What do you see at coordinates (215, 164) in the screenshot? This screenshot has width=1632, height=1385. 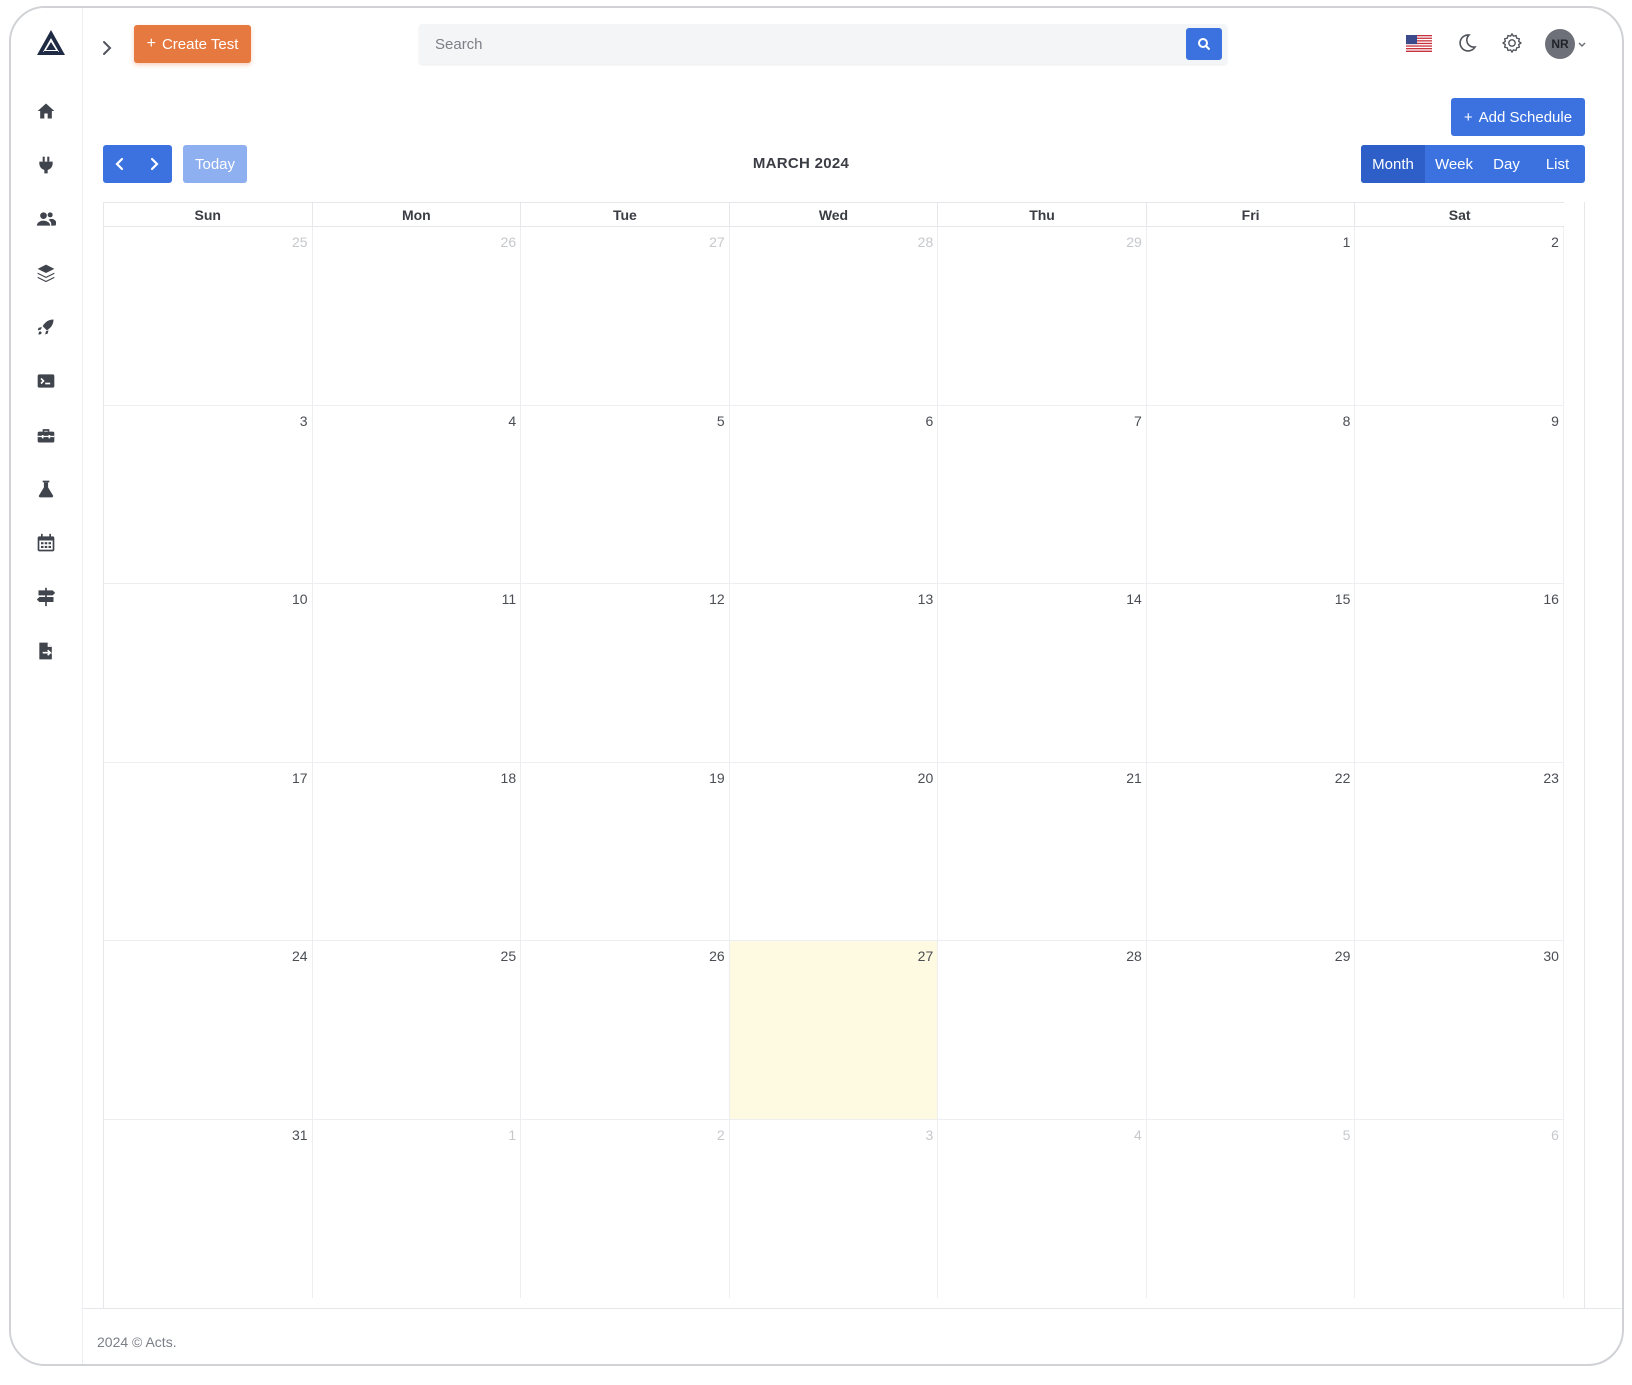 I see `today-button: Today` at bounding box center [215, 164].